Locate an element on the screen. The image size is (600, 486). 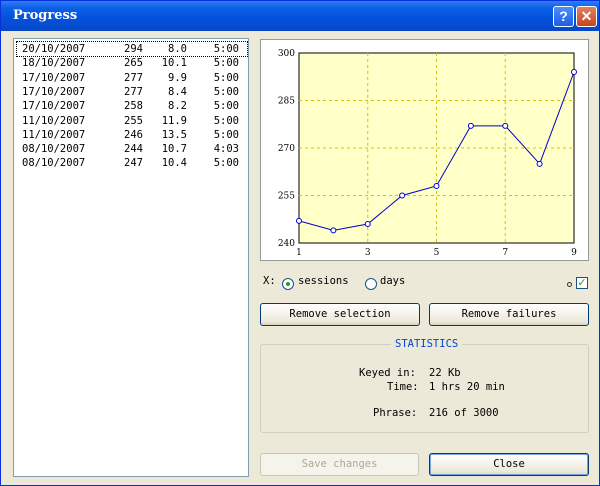
show-points-checkbox: ✓ is located at coordinates (582, 283).